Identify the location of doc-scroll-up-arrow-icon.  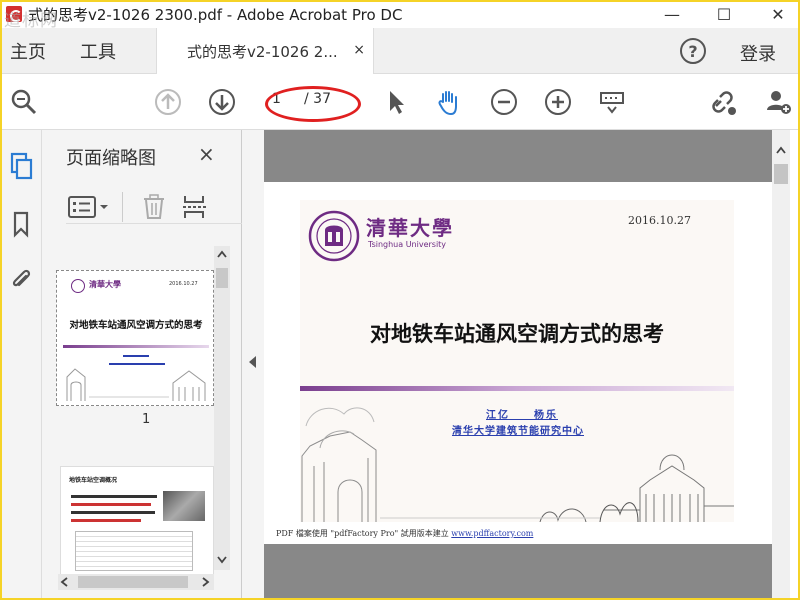
(781, 150).